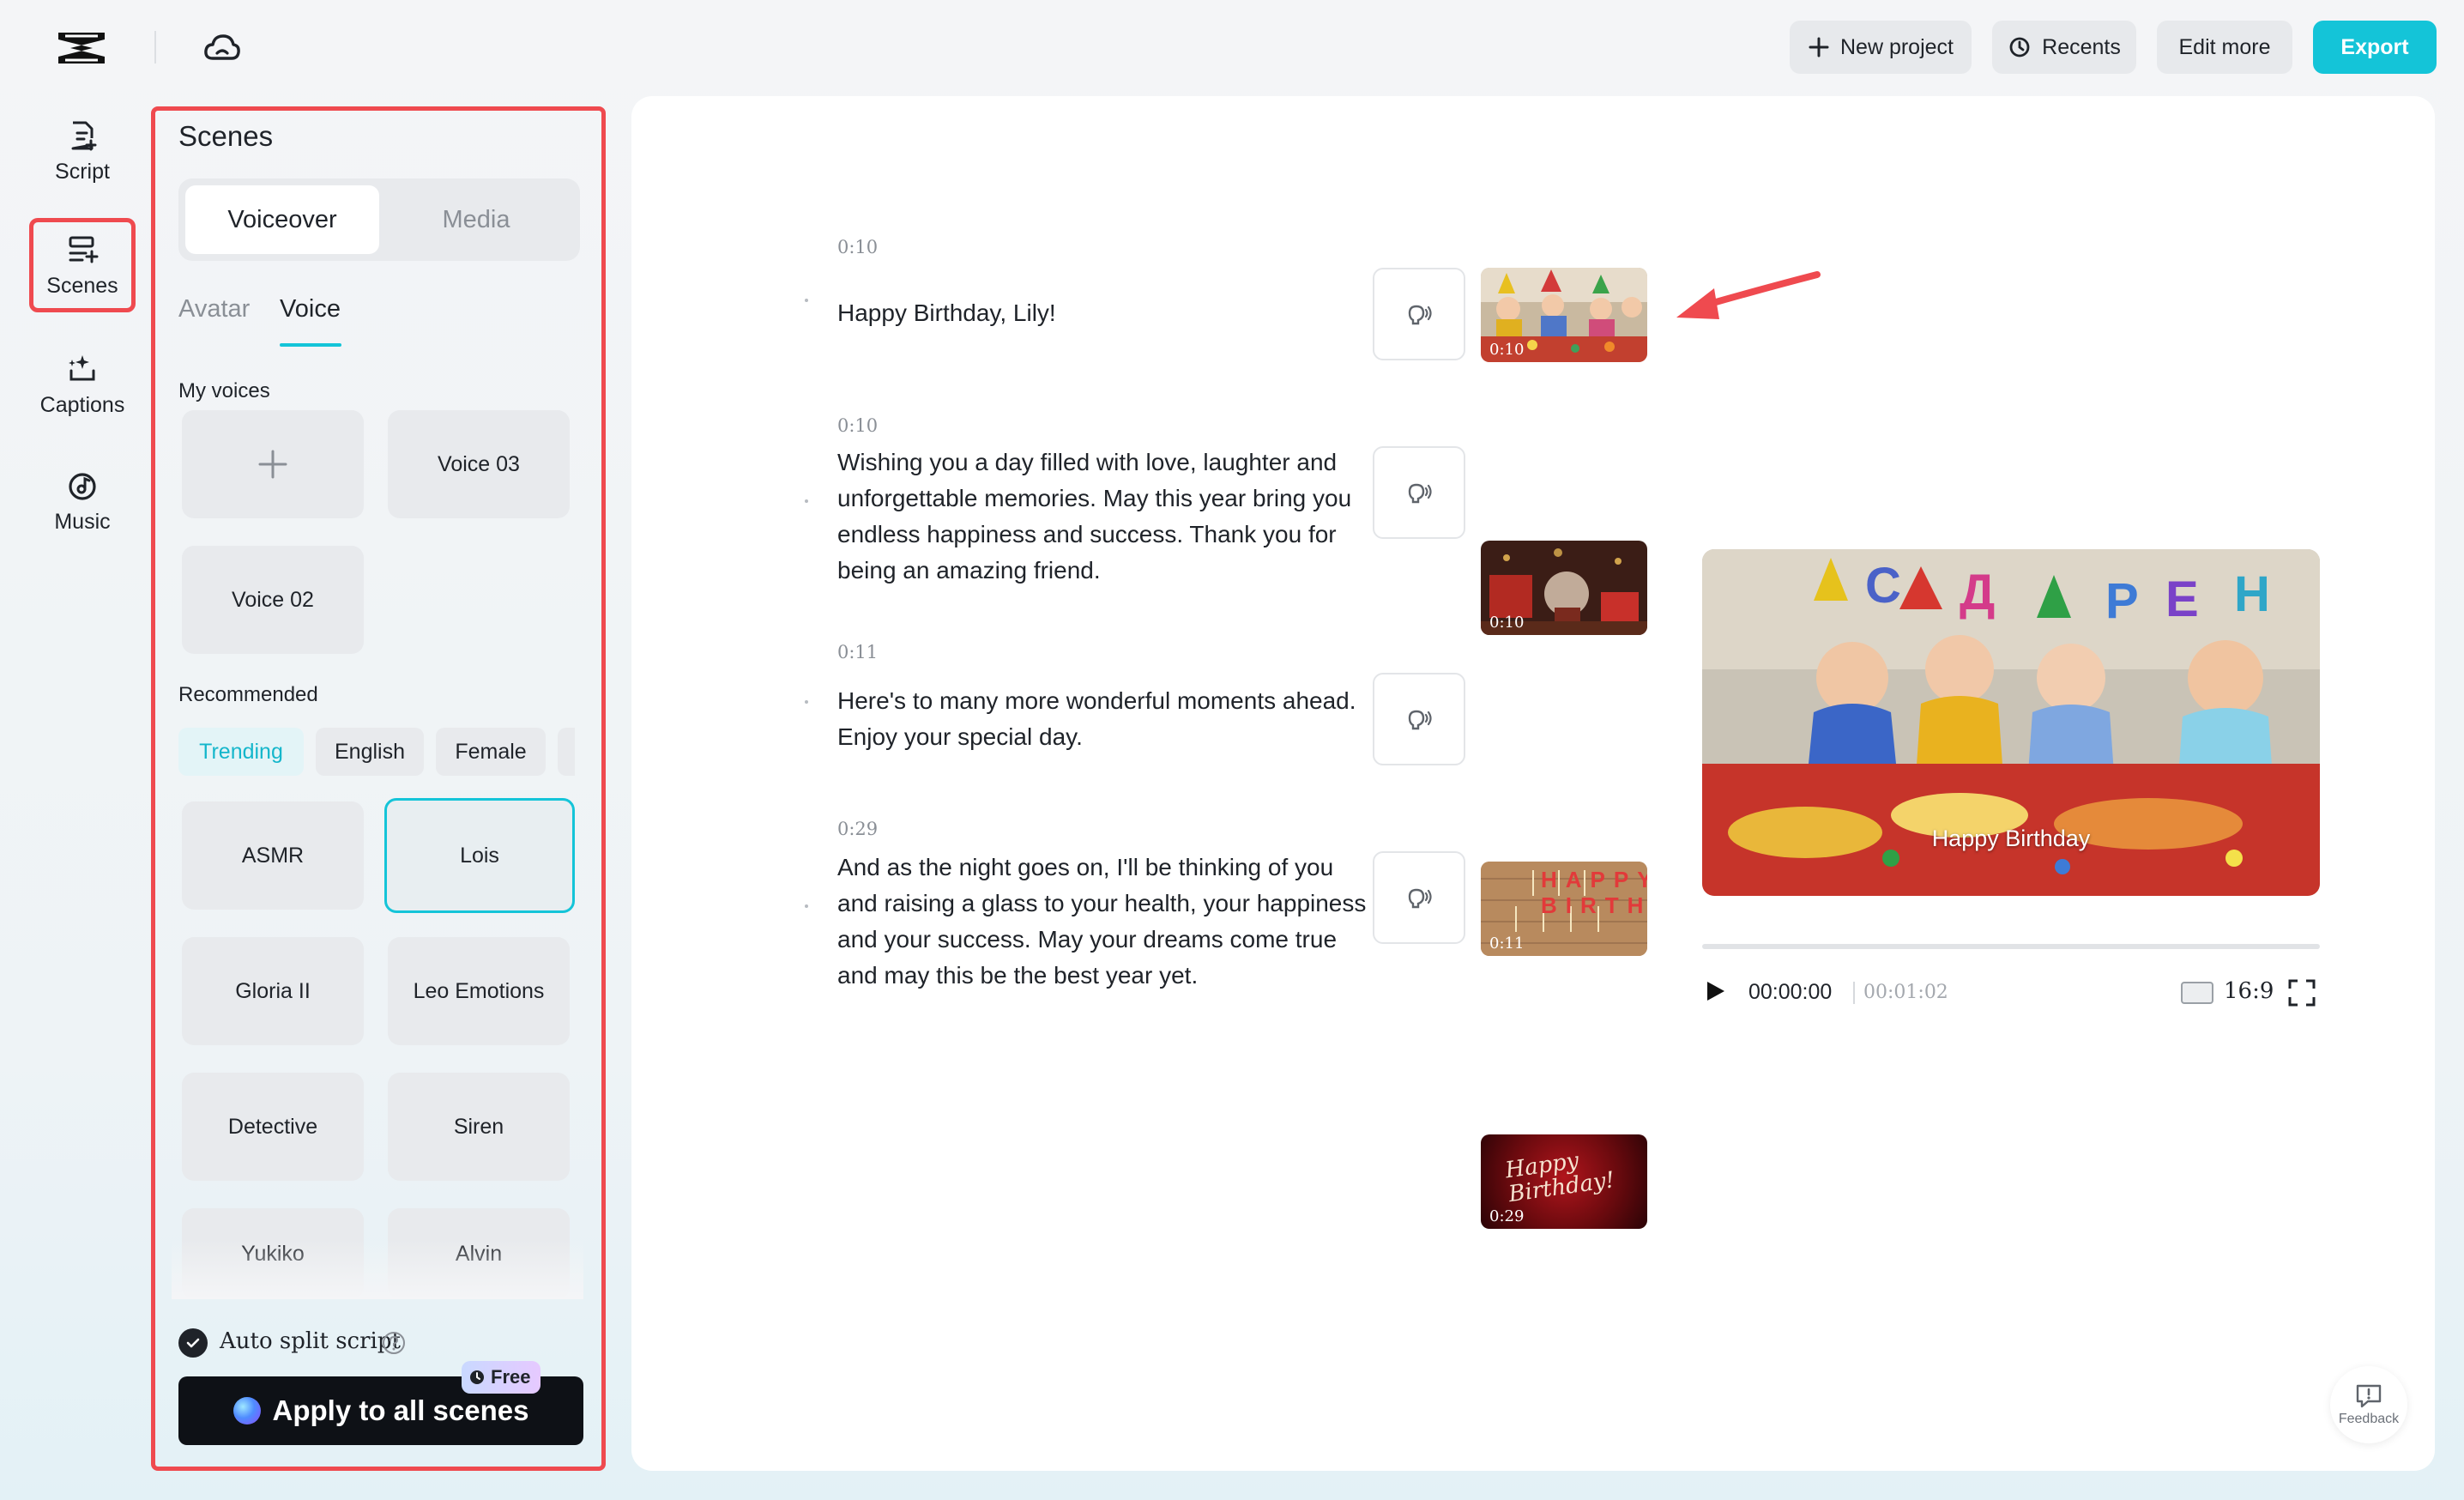  What do you see at coordinates (310, 1341) in the screenshot?
I see `auto-split-label: Auto split script` at bounding box center [310, 1341].